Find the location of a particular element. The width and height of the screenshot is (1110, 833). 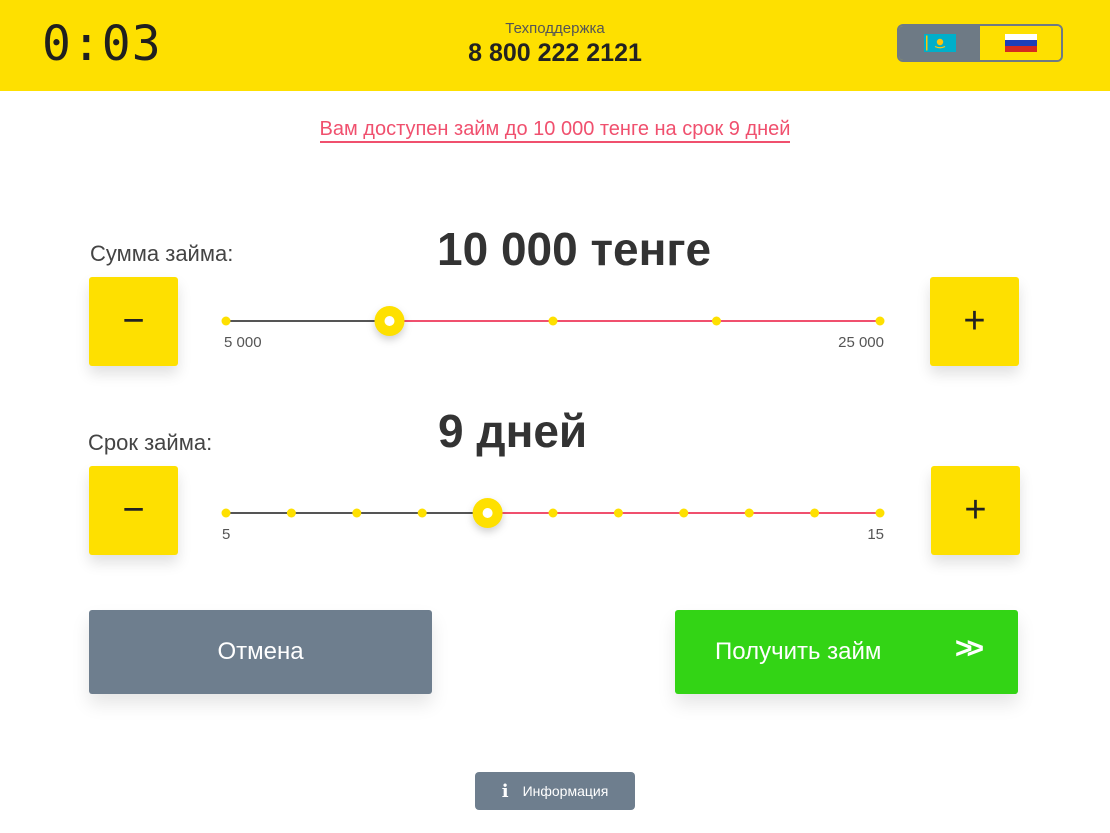

amount-increase-button: + is located at coordinates (974, 321).